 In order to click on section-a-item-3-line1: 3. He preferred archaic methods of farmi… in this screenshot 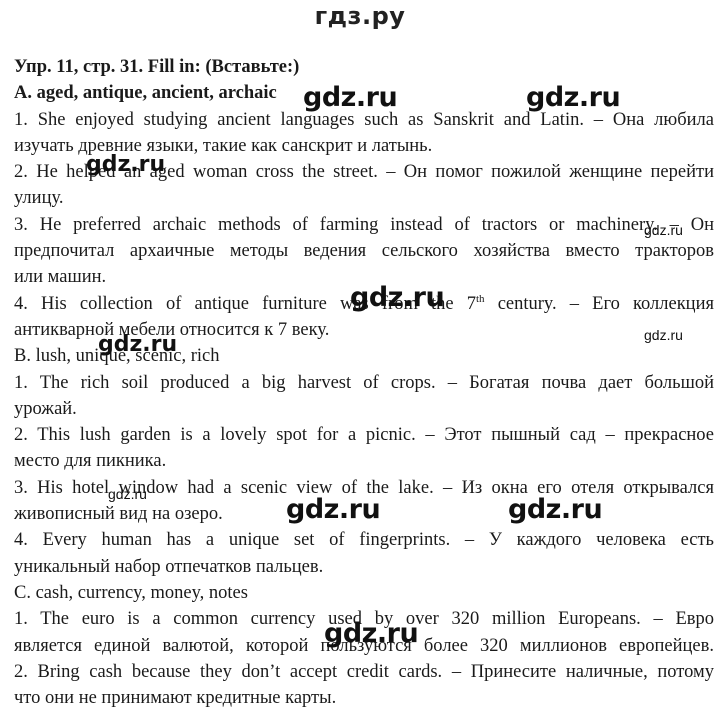, I will do `click(364, 224)`.